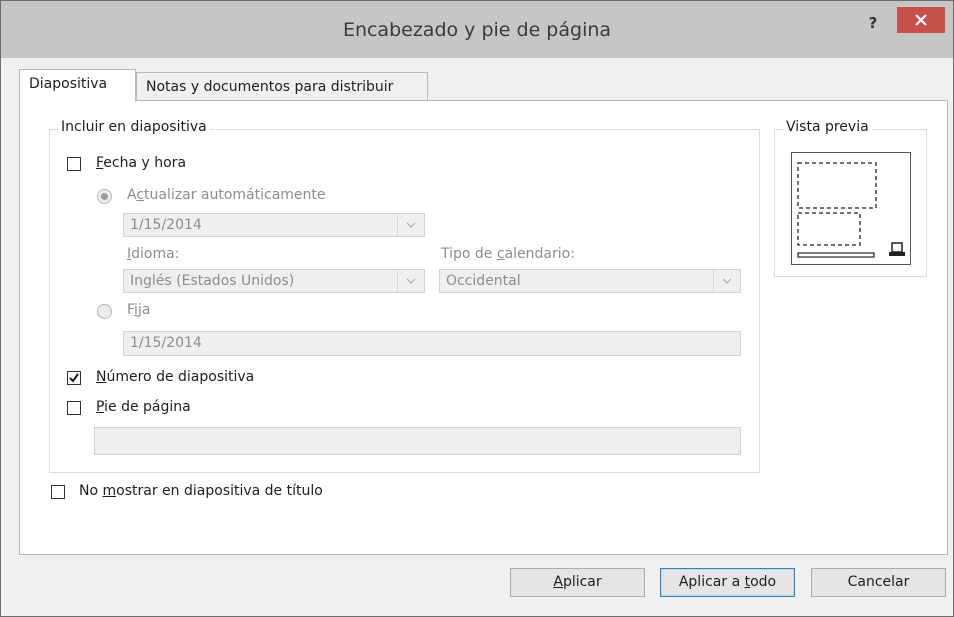 The height and width of the screenshot is (617, 954). What do you see at coordinates (104, 311) in the screenshot?
I see `fixed-radio` at bounding box center [104, 311].